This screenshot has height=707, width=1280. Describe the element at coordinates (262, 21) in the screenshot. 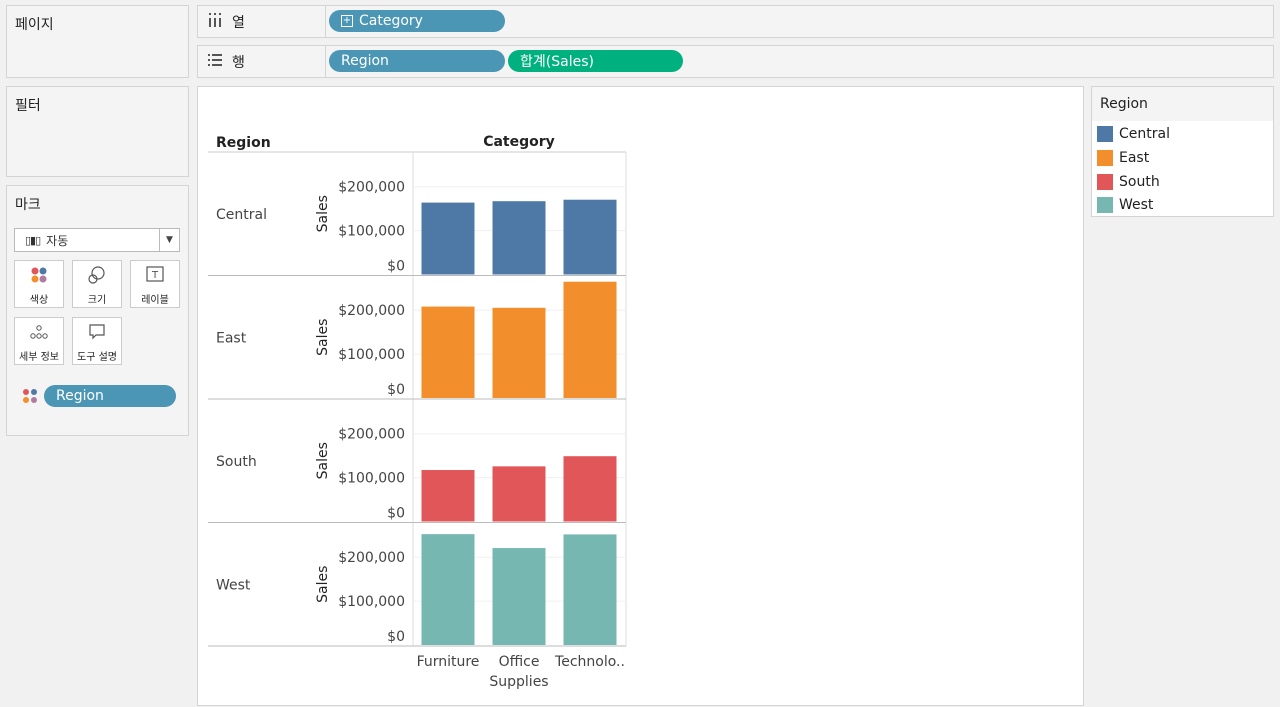

I see `columns-shelf-label: 열` at that location.